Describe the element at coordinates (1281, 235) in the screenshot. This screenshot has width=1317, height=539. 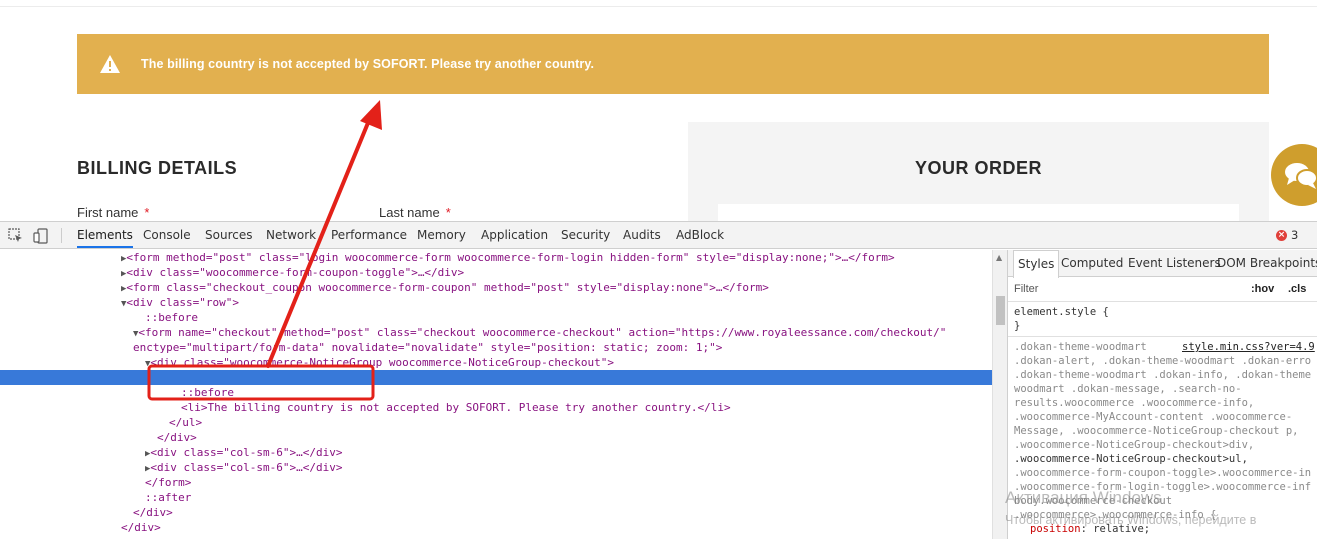
I see `error-icon: ×` at that location.